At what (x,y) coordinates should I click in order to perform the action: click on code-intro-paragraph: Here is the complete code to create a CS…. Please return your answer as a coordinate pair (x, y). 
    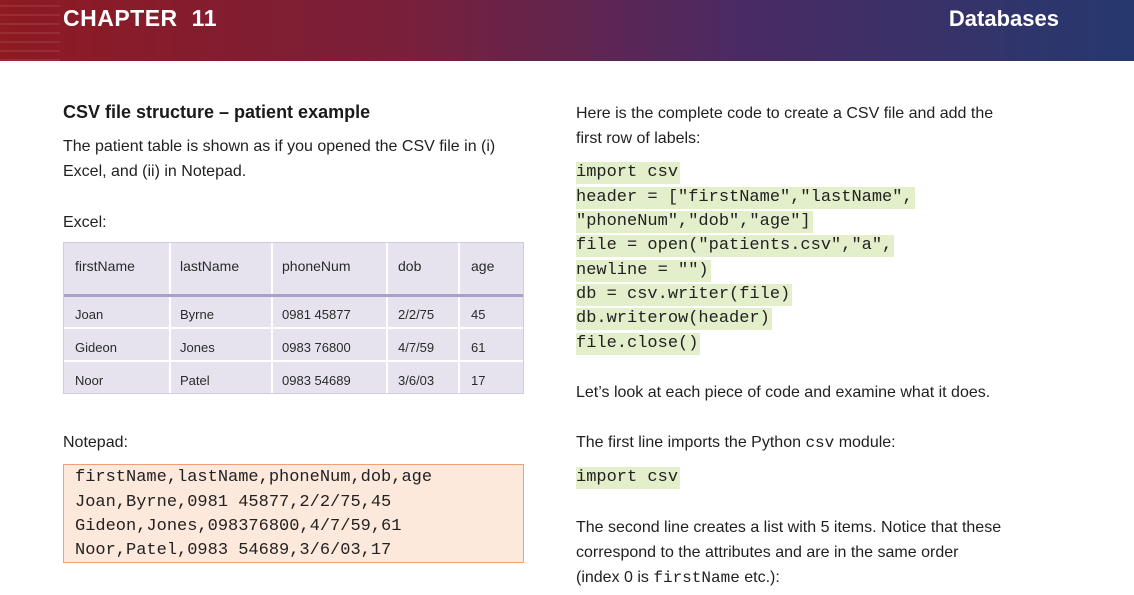
    Looking at the image, I should click on (784, 126).